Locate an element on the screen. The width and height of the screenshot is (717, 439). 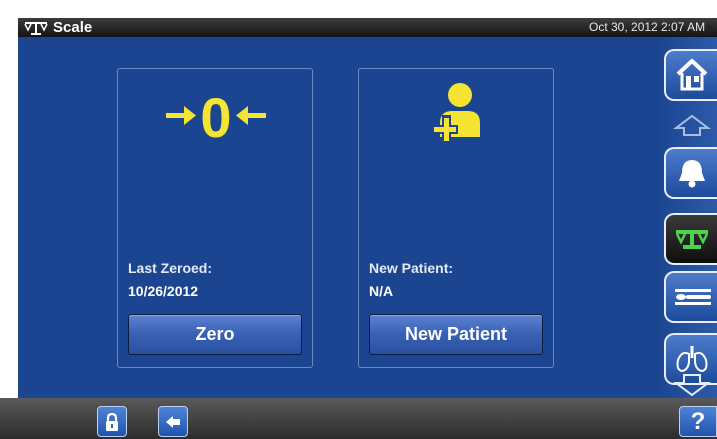
new-patient-label: New Patient: is located at coordinates (411, 268).